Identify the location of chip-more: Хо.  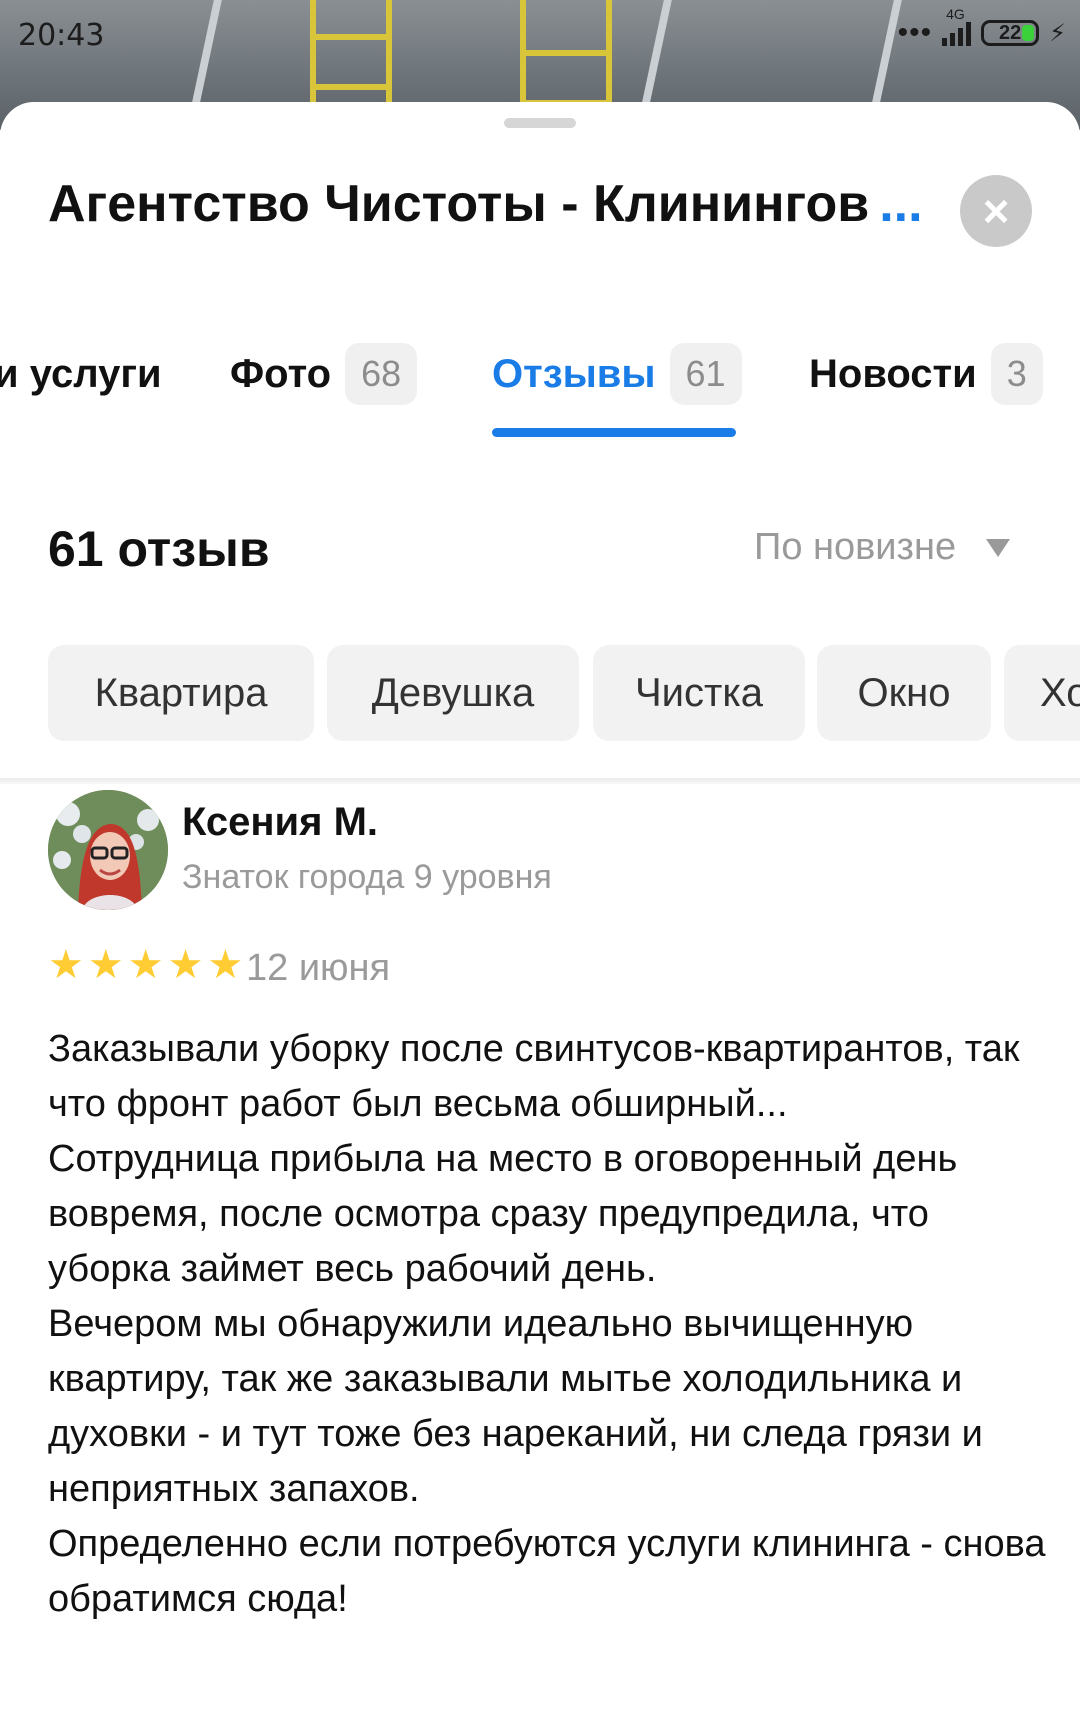
(1042, 693).